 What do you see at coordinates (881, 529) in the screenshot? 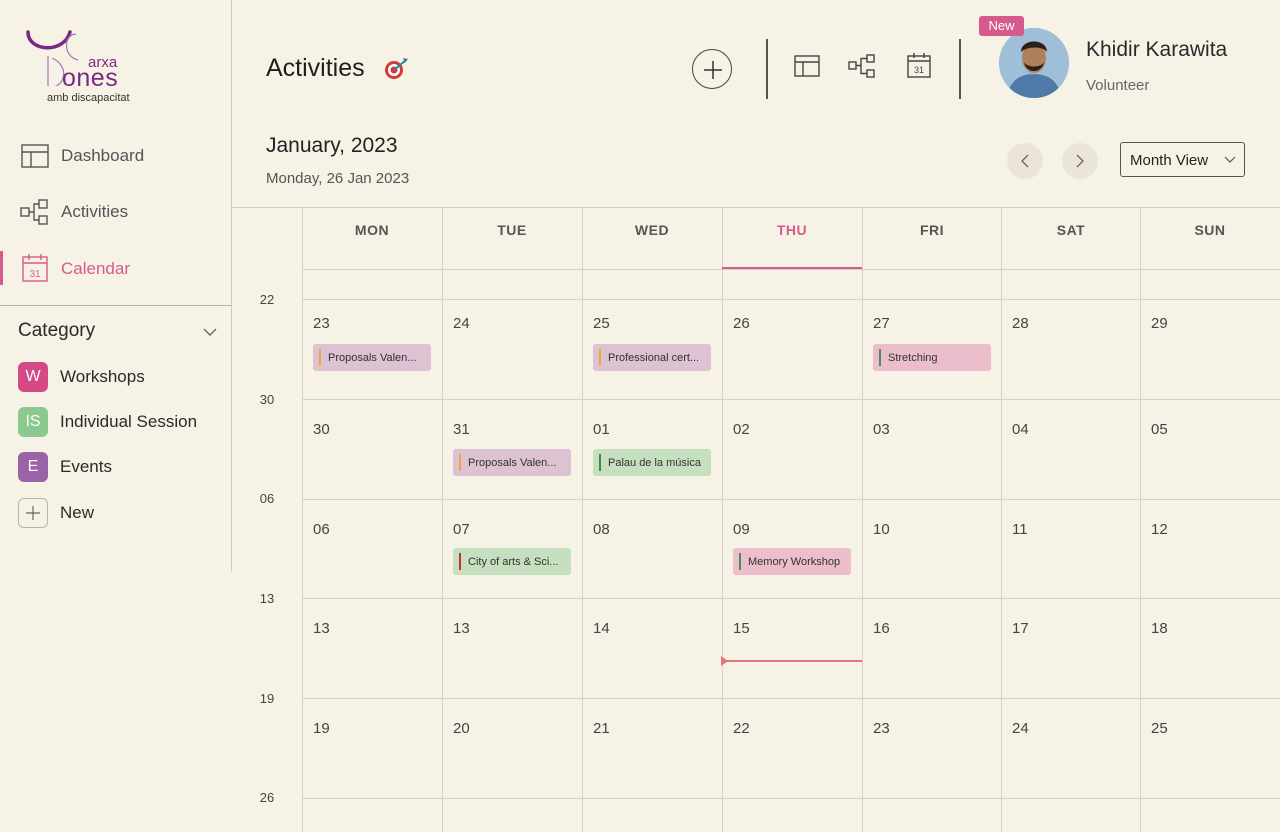
I see `day-number: 10` at bounding box center [881, 529].